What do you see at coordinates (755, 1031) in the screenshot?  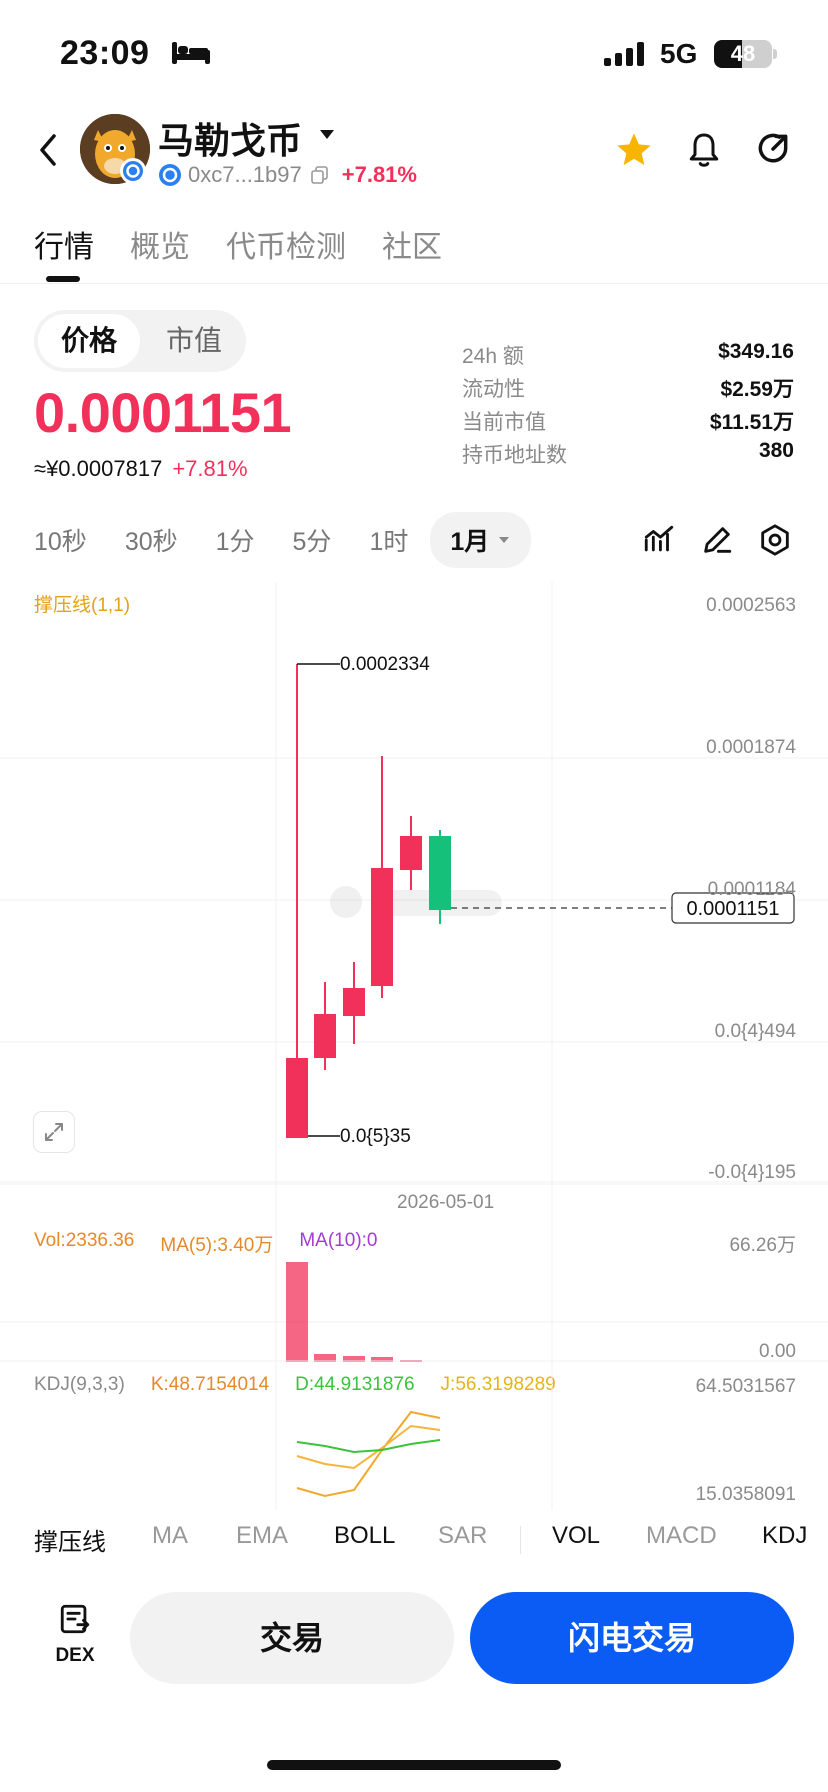 I see `y-axis-label: 0.0{4}494` at bounding box center [755, 1031].